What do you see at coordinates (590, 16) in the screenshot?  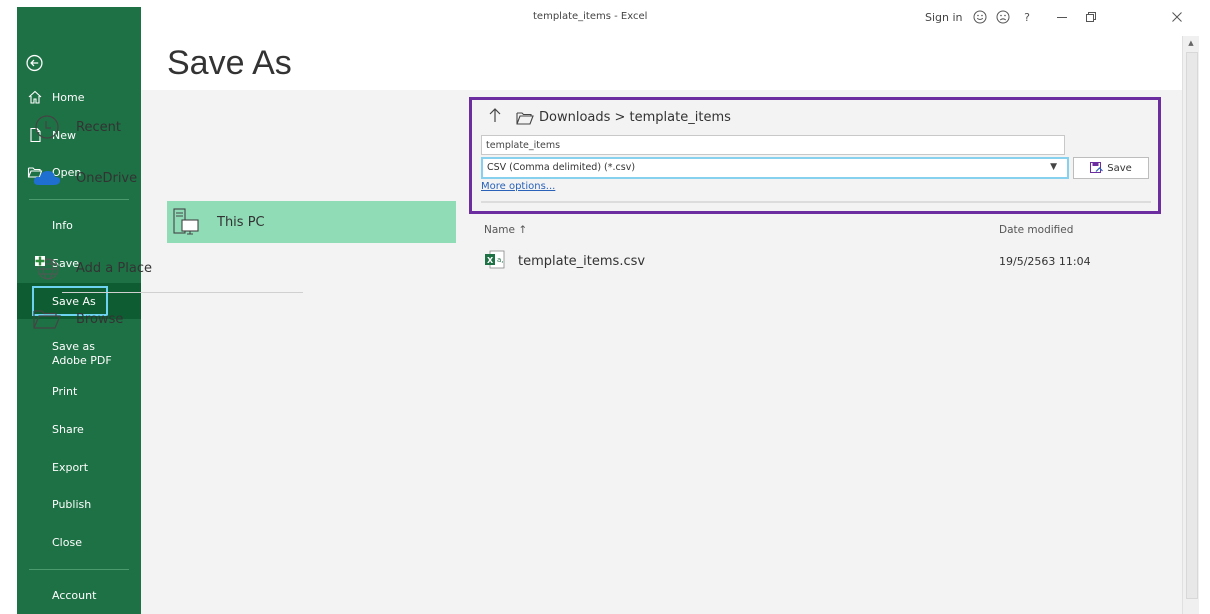 I see `window-title: template_items - Excel` at bounding box center [590, 16].